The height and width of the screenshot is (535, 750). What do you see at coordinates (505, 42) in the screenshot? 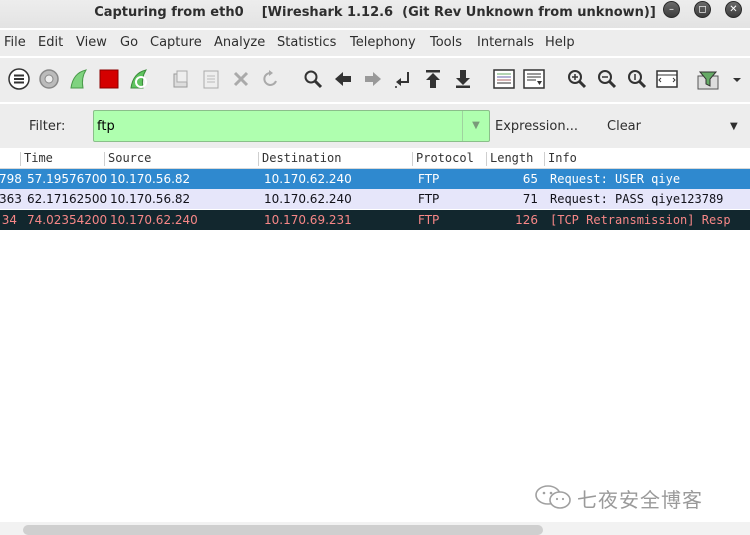
I see `menu-internals: Internals` at bounding box center [505, 42].